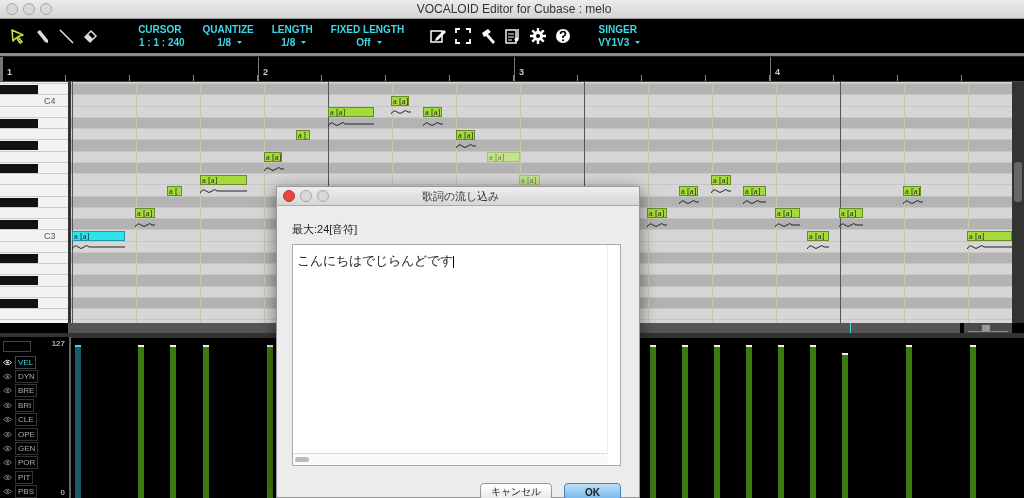 This screenshot has width=1024, height=498. What do you see at coordinates (1018, 202) in the screenshot?
I see `vertical-scrollbar` at bounding box center [1018, 202].